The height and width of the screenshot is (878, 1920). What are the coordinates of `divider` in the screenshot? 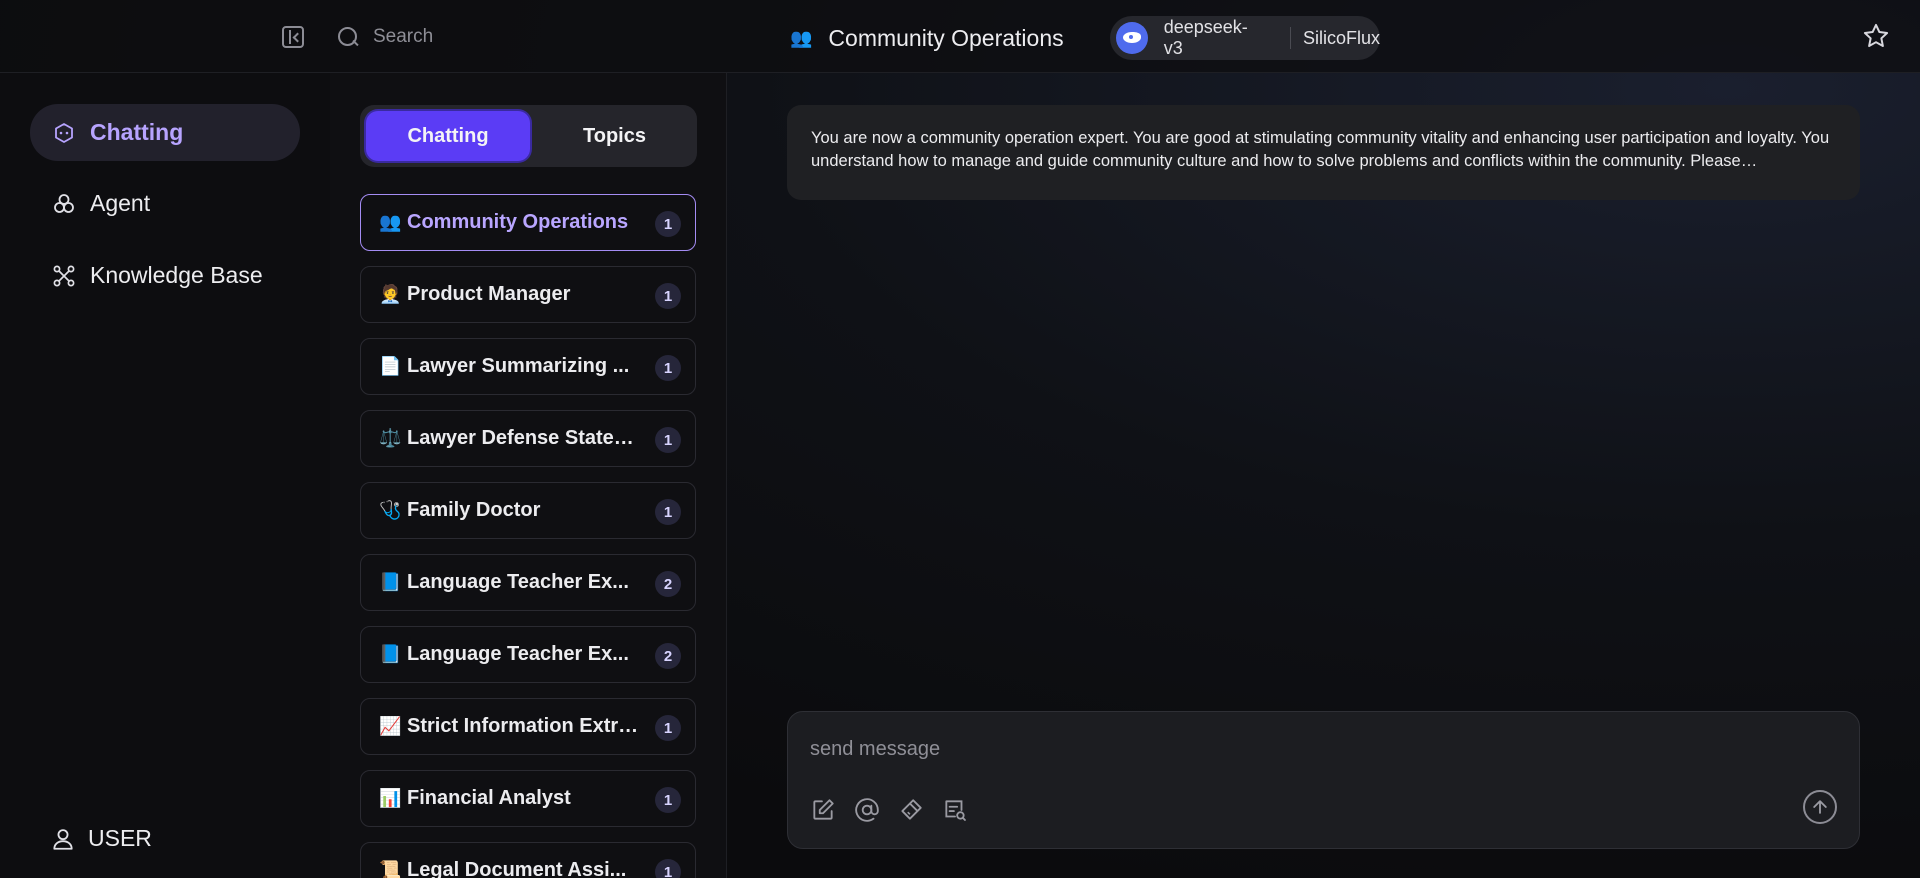 It's located at (1290, 38).